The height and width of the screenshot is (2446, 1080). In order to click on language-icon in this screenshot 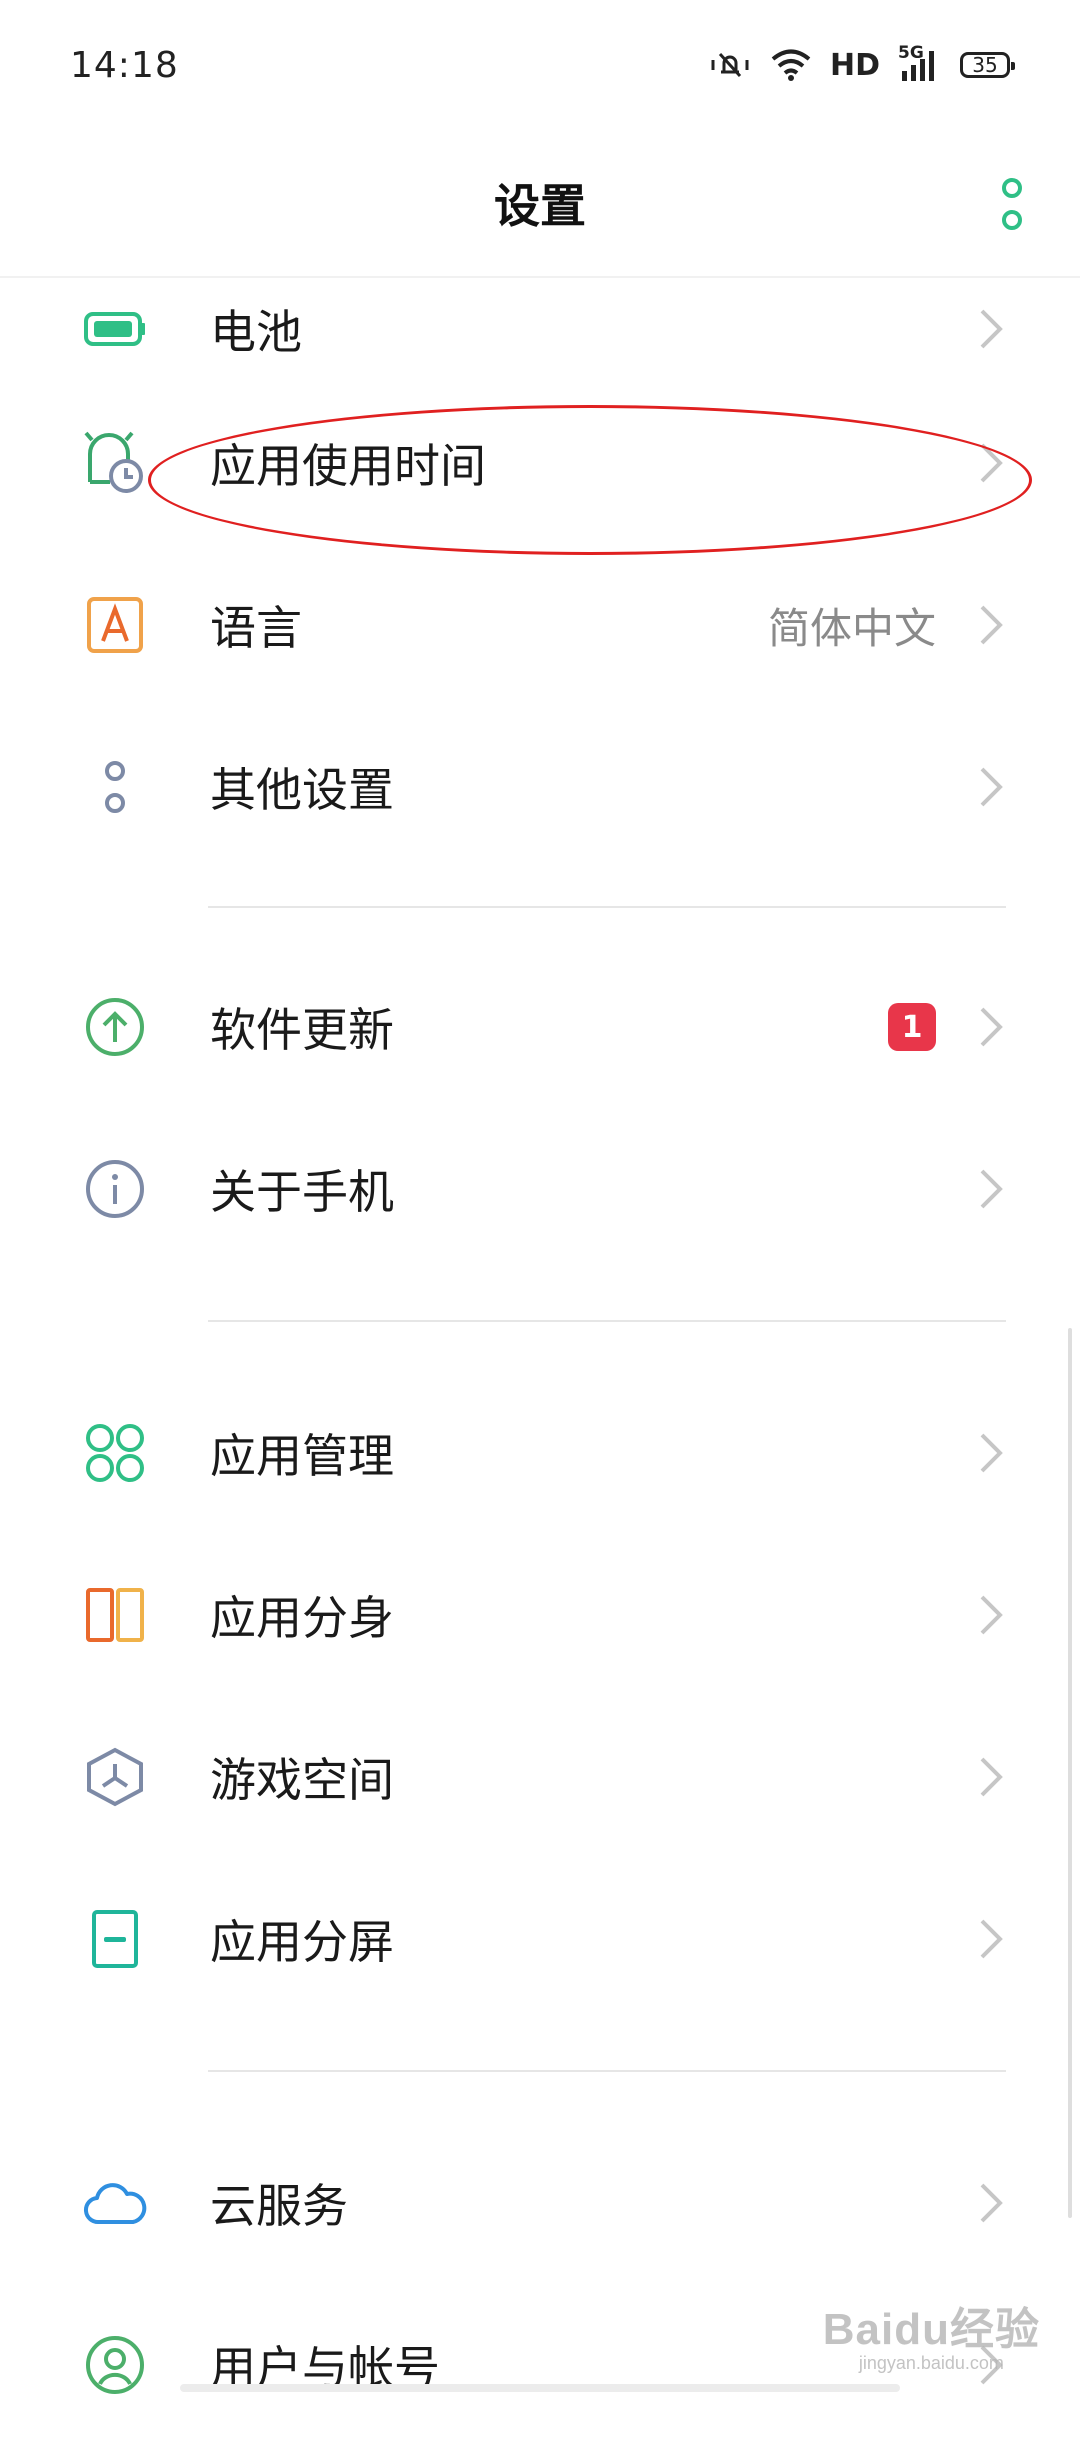, I will do `click(115, 625)`.